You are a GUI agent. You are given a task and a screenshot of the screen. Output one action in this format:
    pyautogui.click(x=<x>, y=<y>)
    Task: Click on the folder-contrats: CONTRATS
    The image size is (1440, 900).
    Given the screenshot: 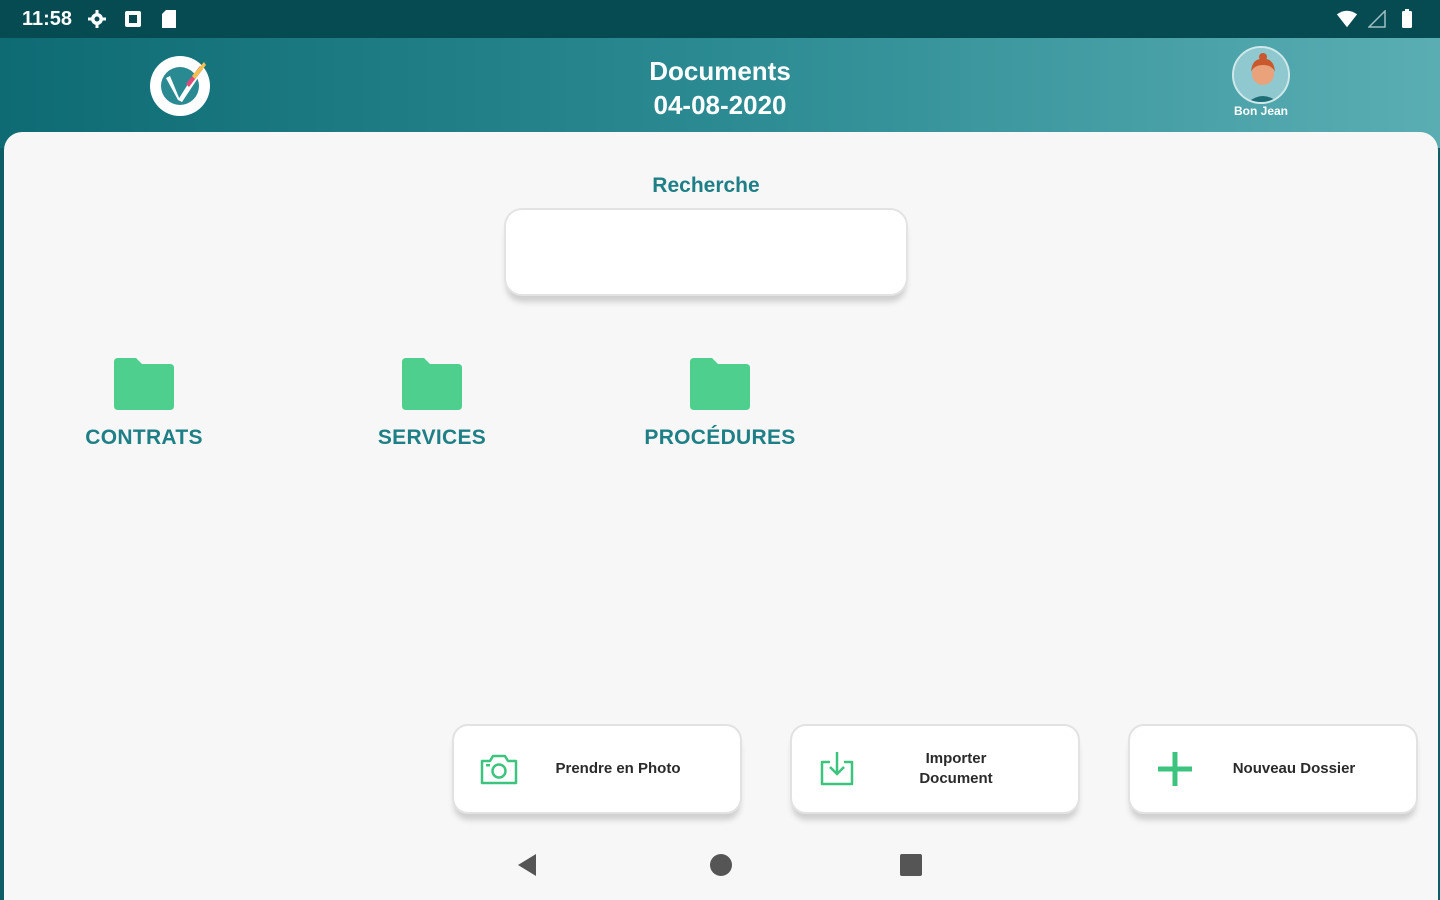 What is the action you would take?
    pyautogui.click(x=144, y=403)
    